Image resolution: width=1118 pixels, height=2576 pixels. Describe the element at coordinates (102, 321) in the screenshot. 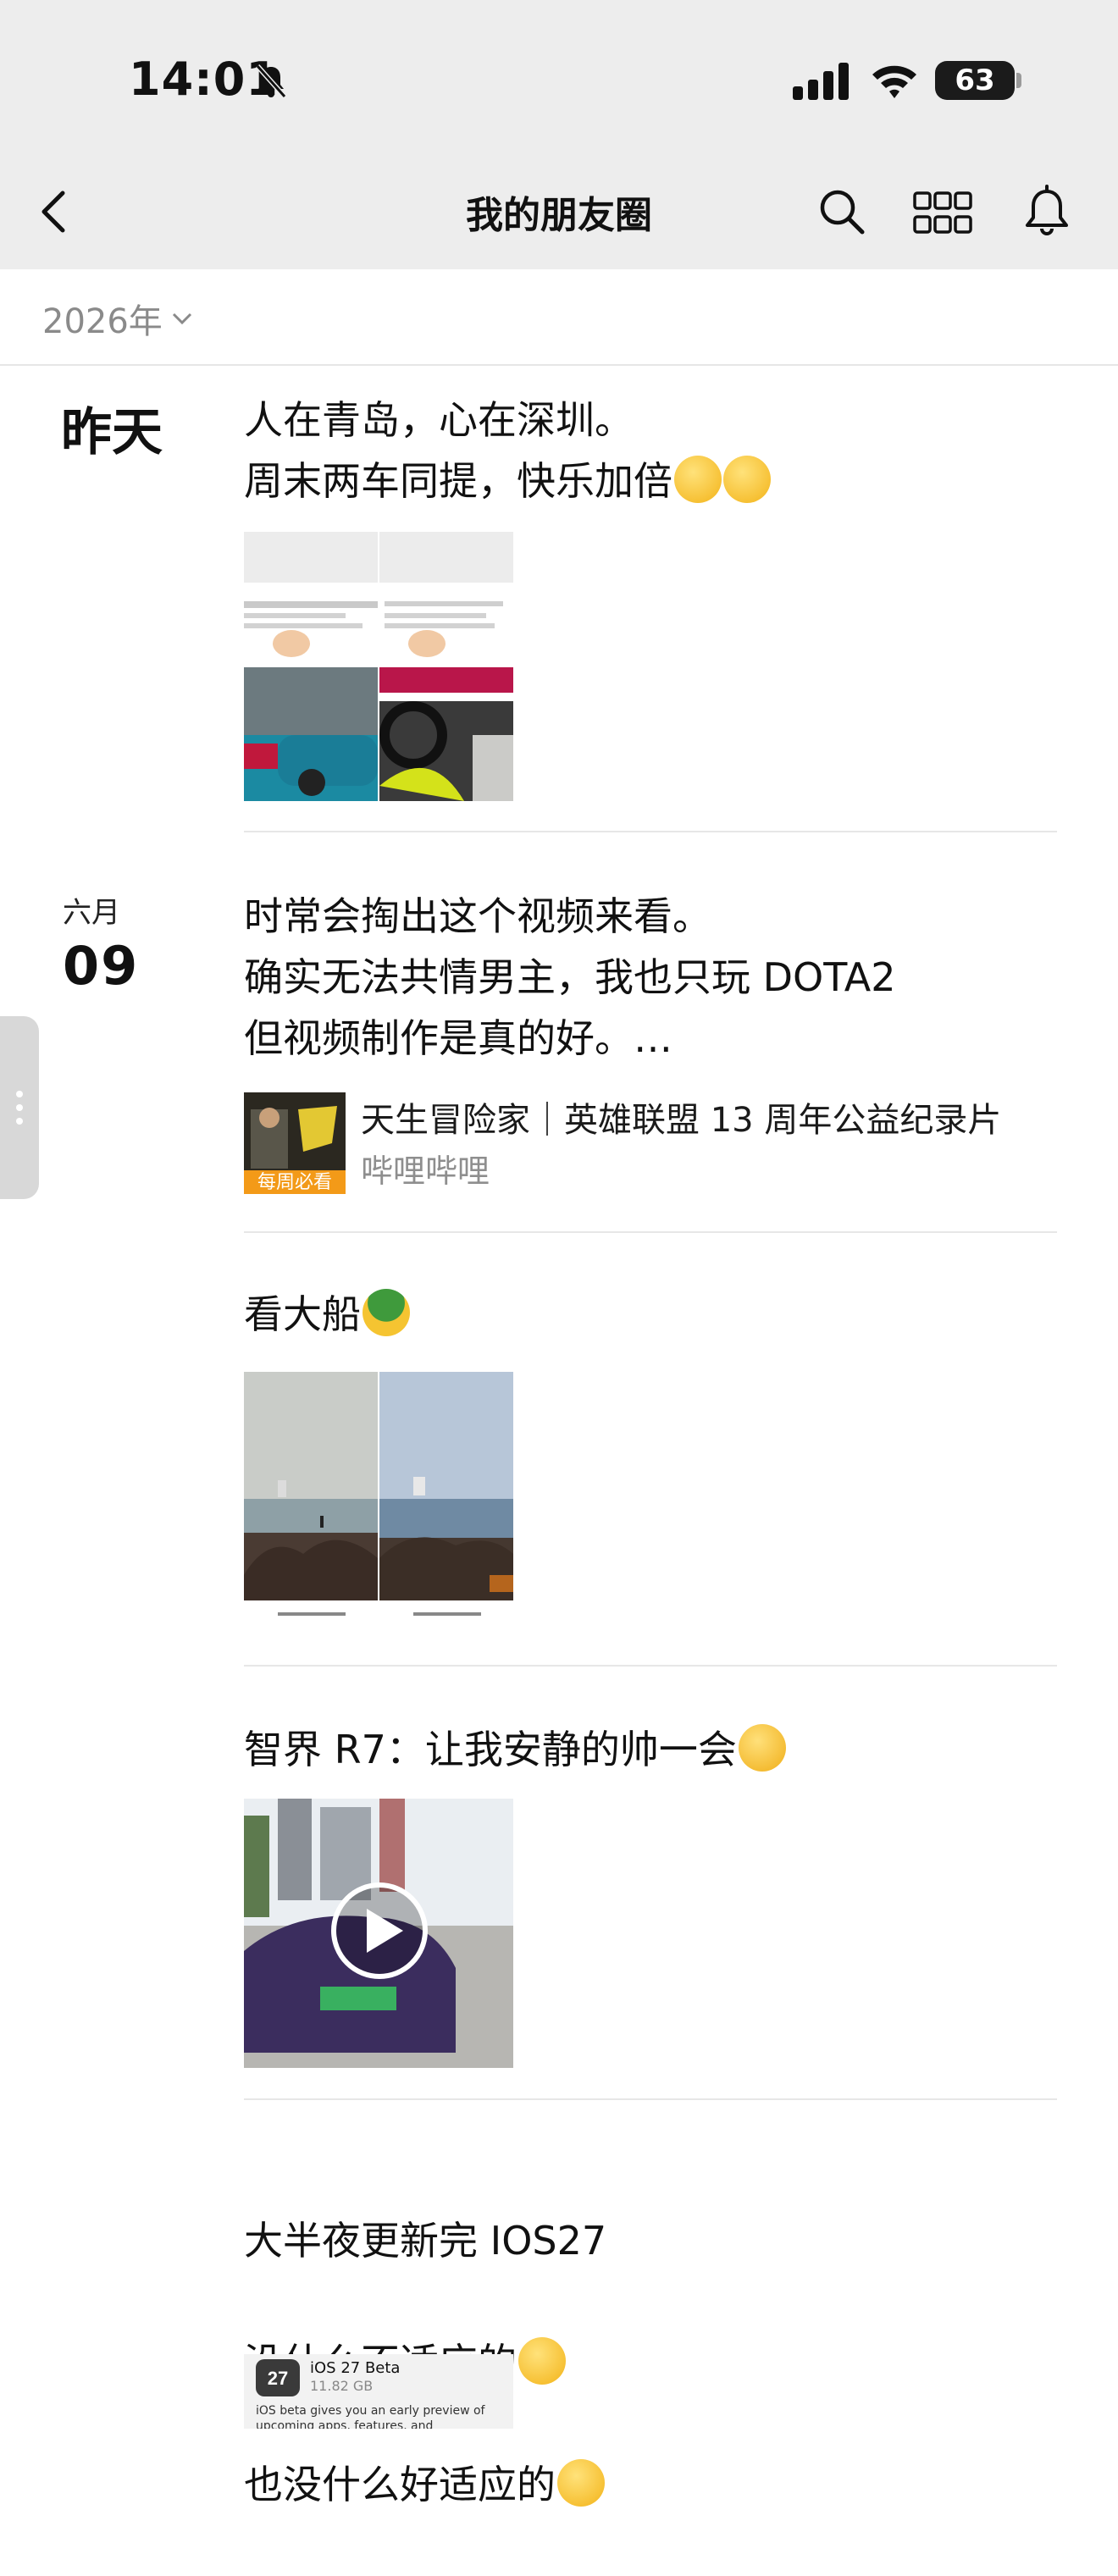

I see `year-label: 2026年` at that location.